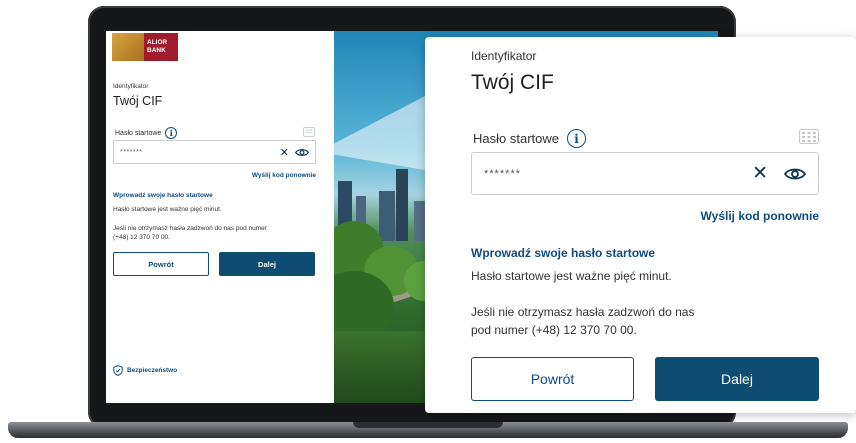 The image size is (856, 443). Describe the element at coordinates (512, 82) in the screenshot. I see `id-value-zoom: Twój CIF` at that location.